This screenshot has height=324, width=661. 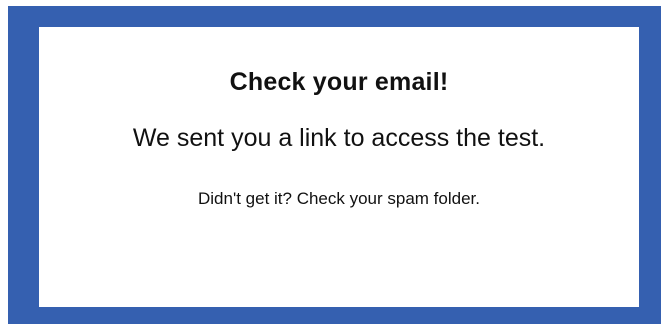 I want to click on notice-title: Check your email!, so click(x=339, y=82).